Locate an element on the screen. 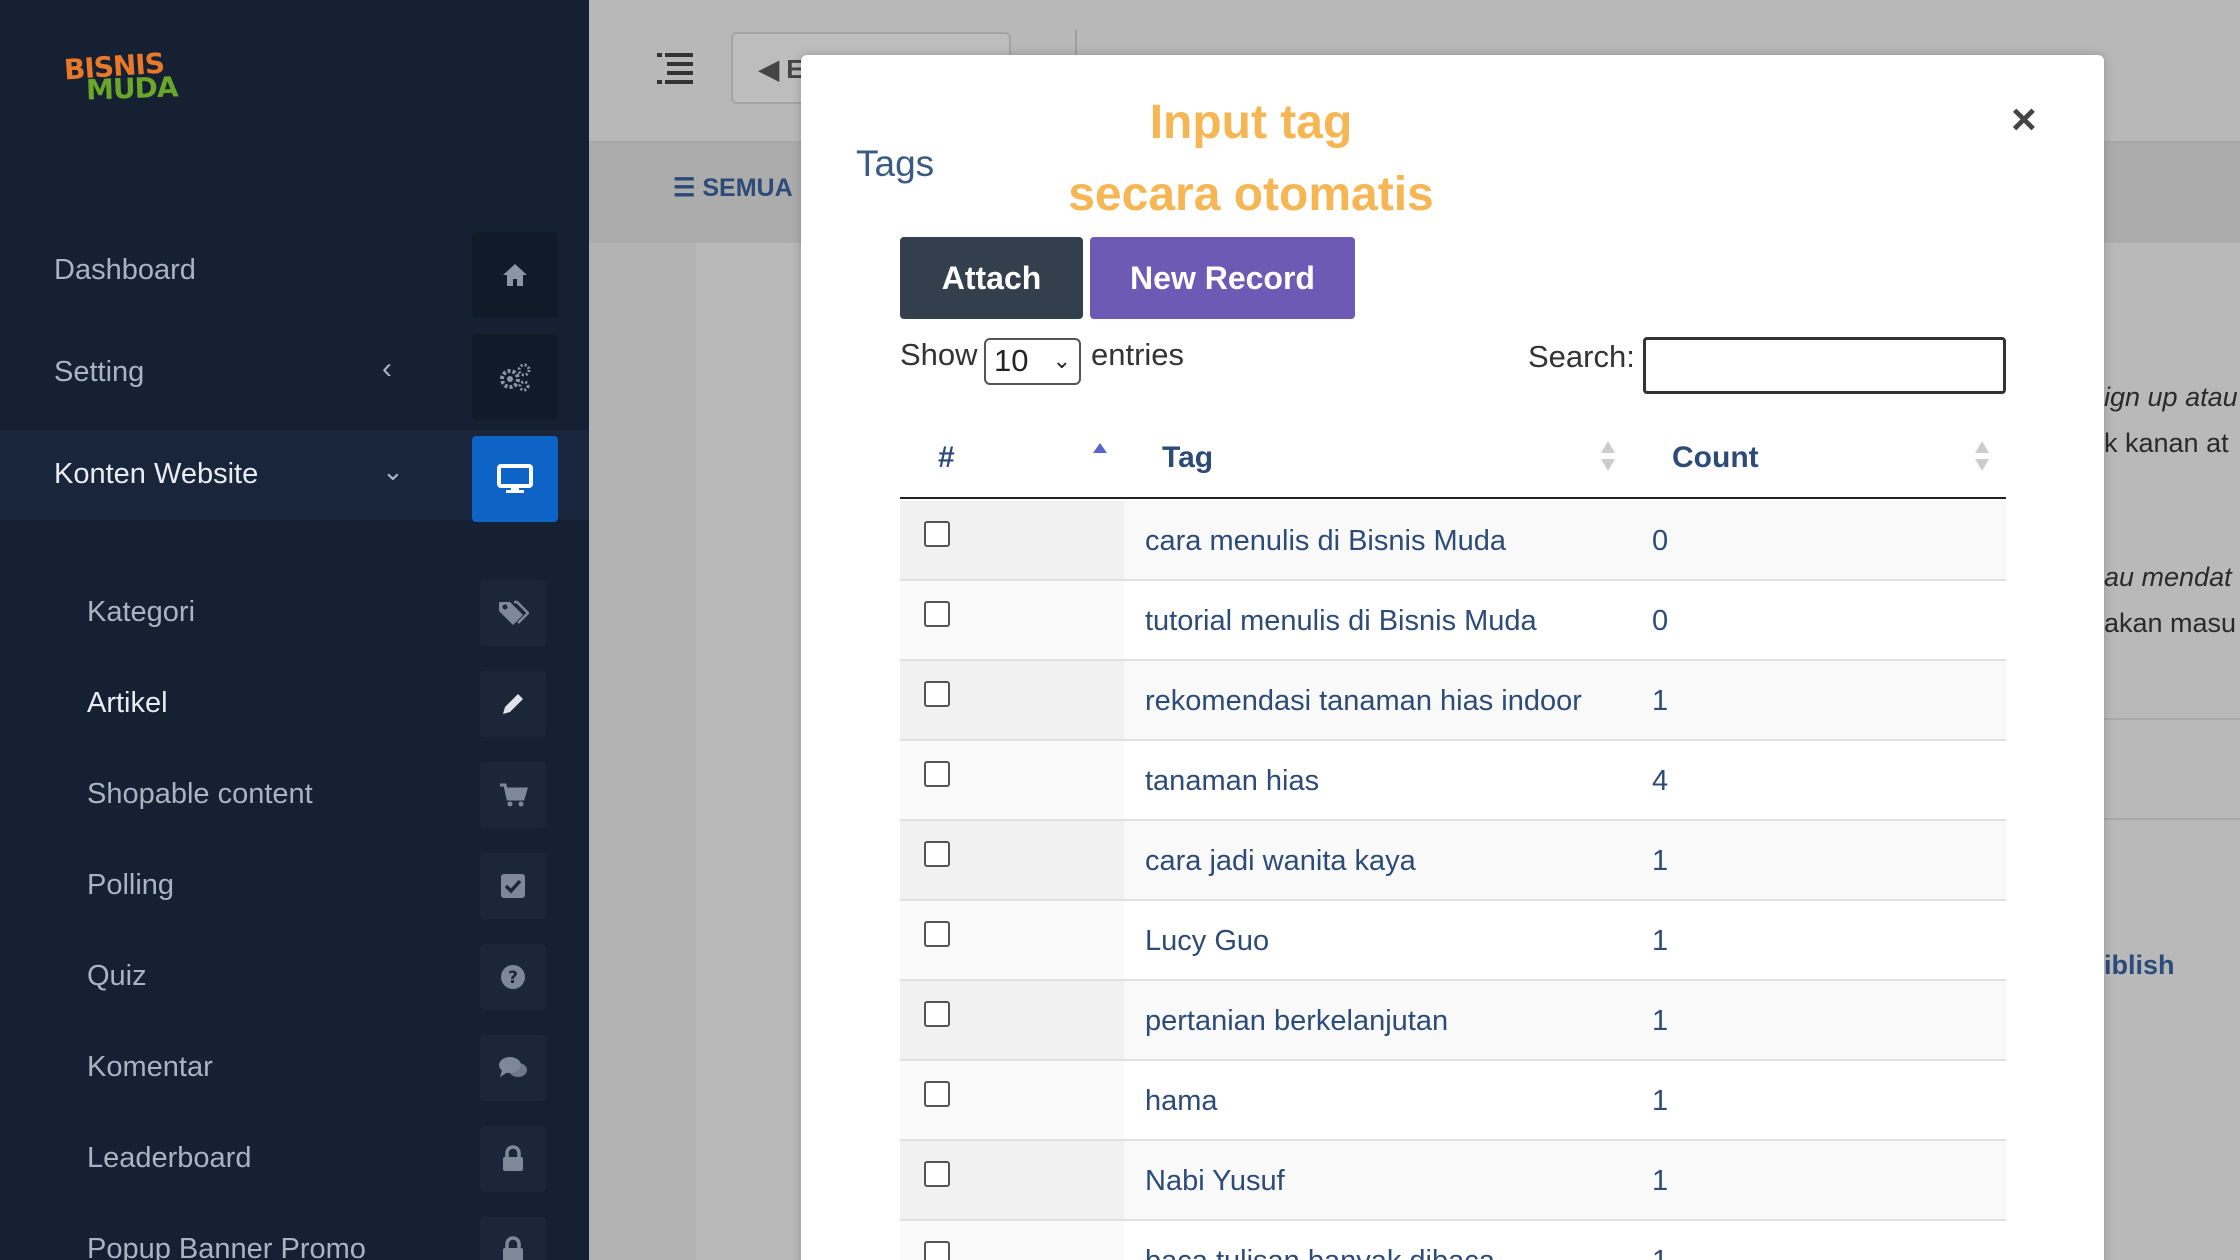 This screenshot has height=1260, width=2240. publish-button: iblish is located at coordinates (2139, 965).